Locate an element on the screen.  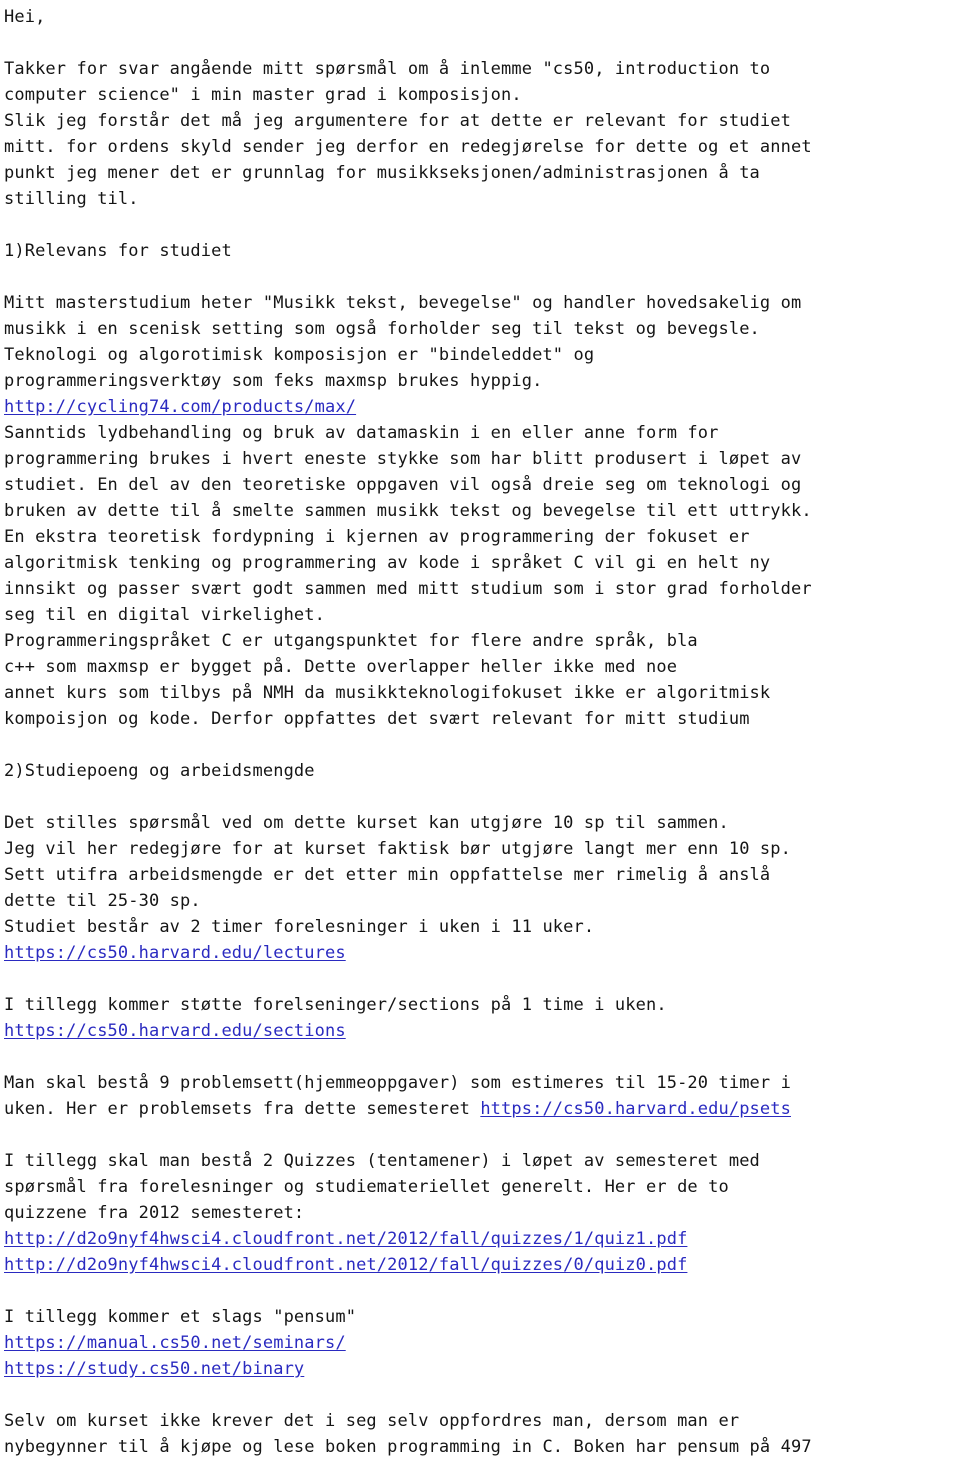
text-run: 2)Studiepoeng og arbeidsmengde is located at coordinates (159, 771).